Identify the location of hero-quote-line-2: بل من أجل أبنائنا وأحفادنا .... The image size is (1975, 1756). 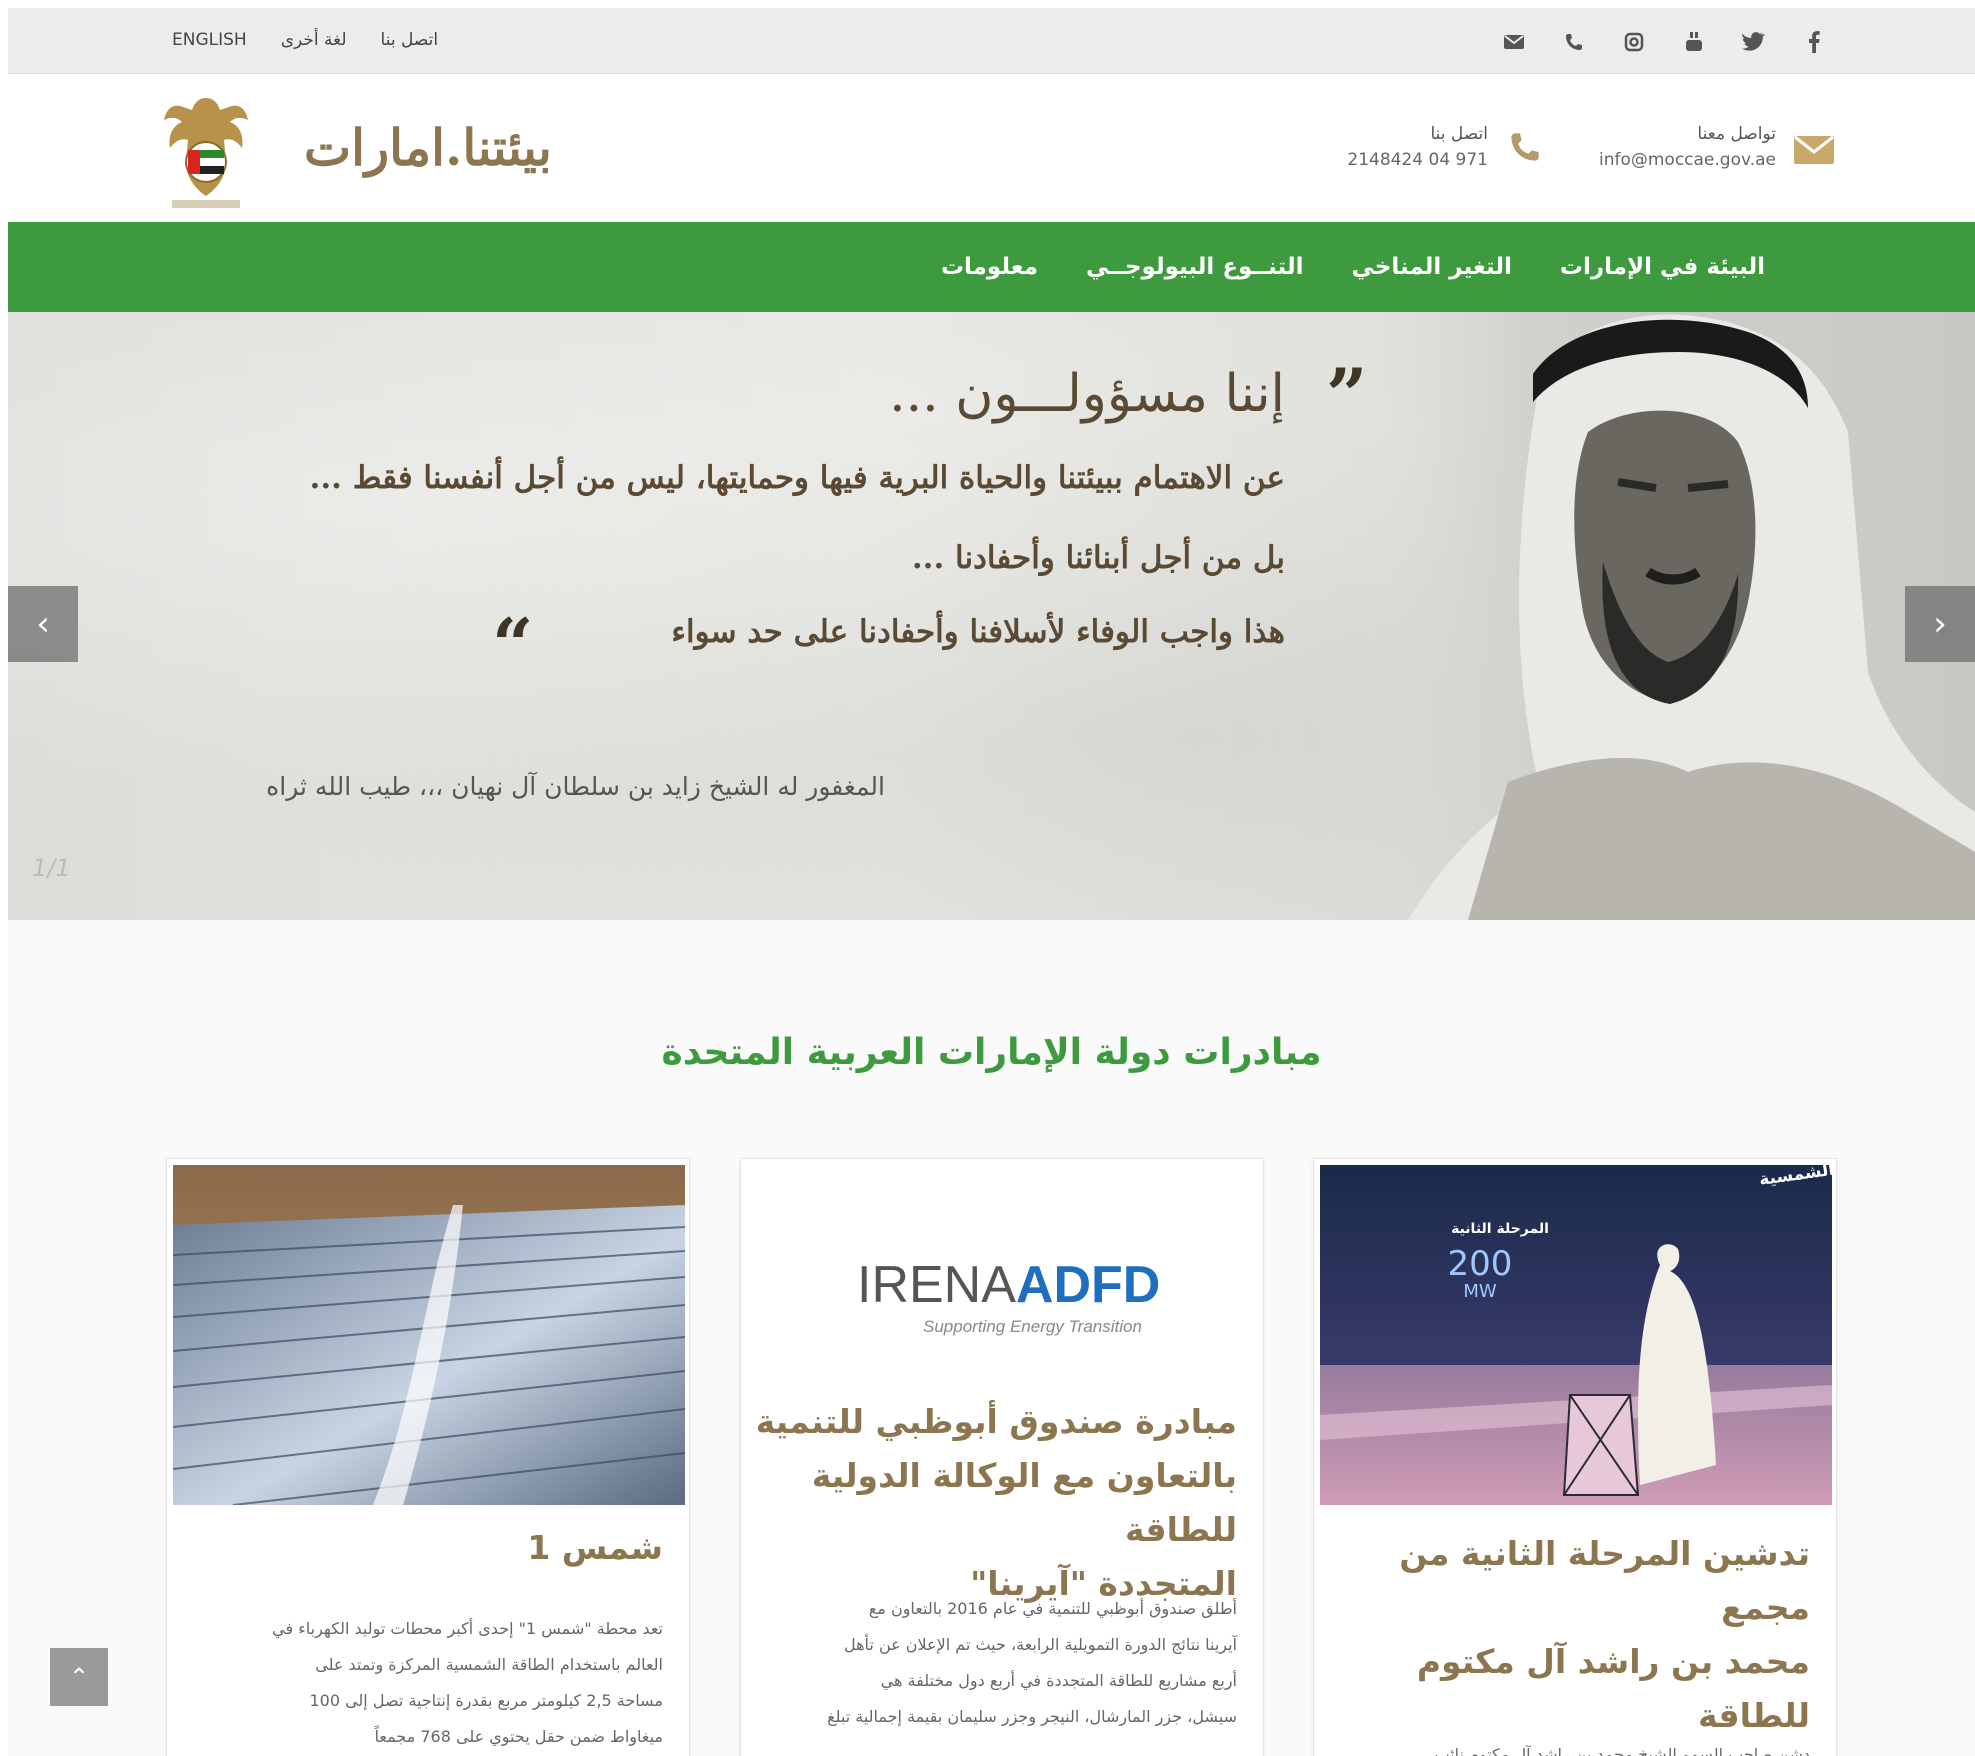
(1098, 558).